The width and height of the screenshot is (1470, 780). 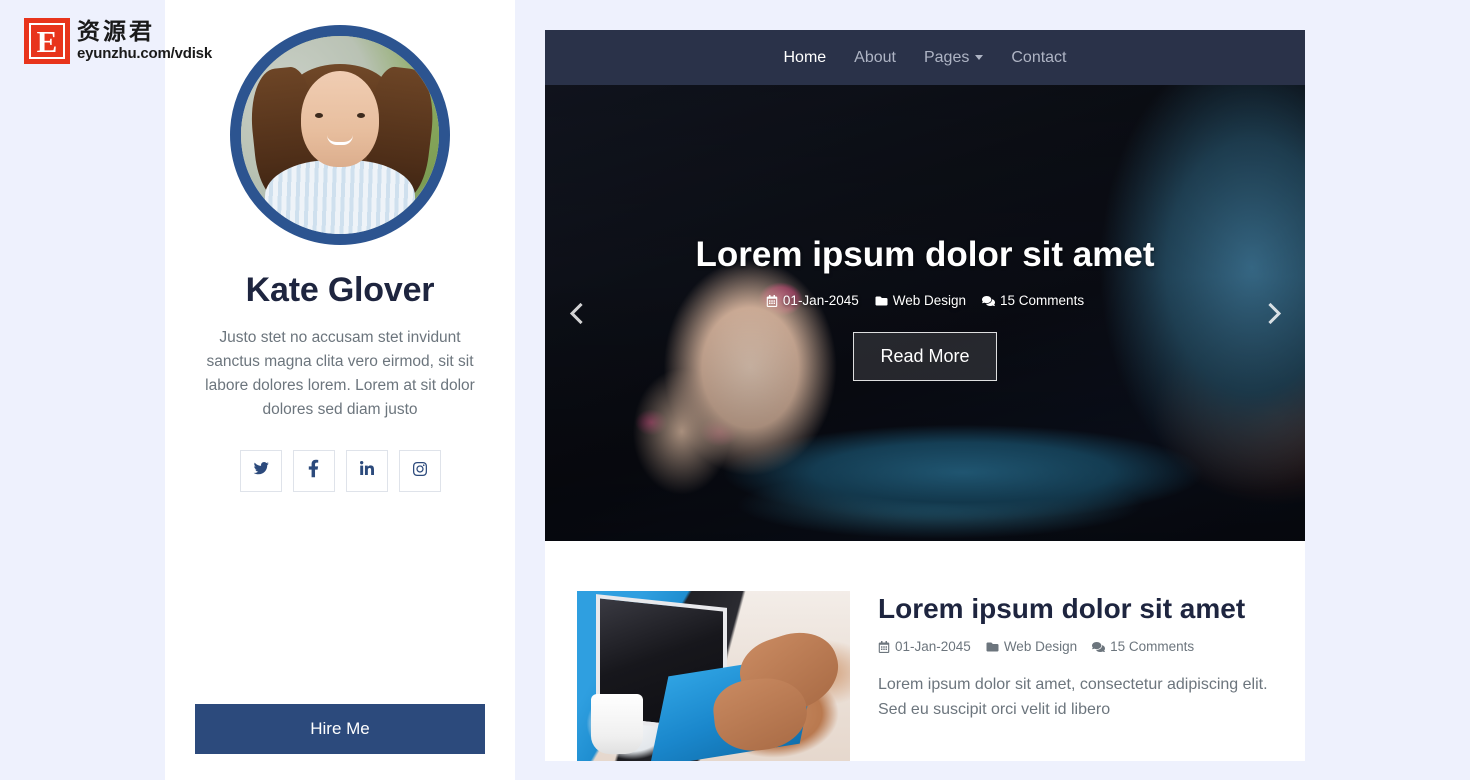 I want to click on nav-item-about: About, so click(x=875, y=58).